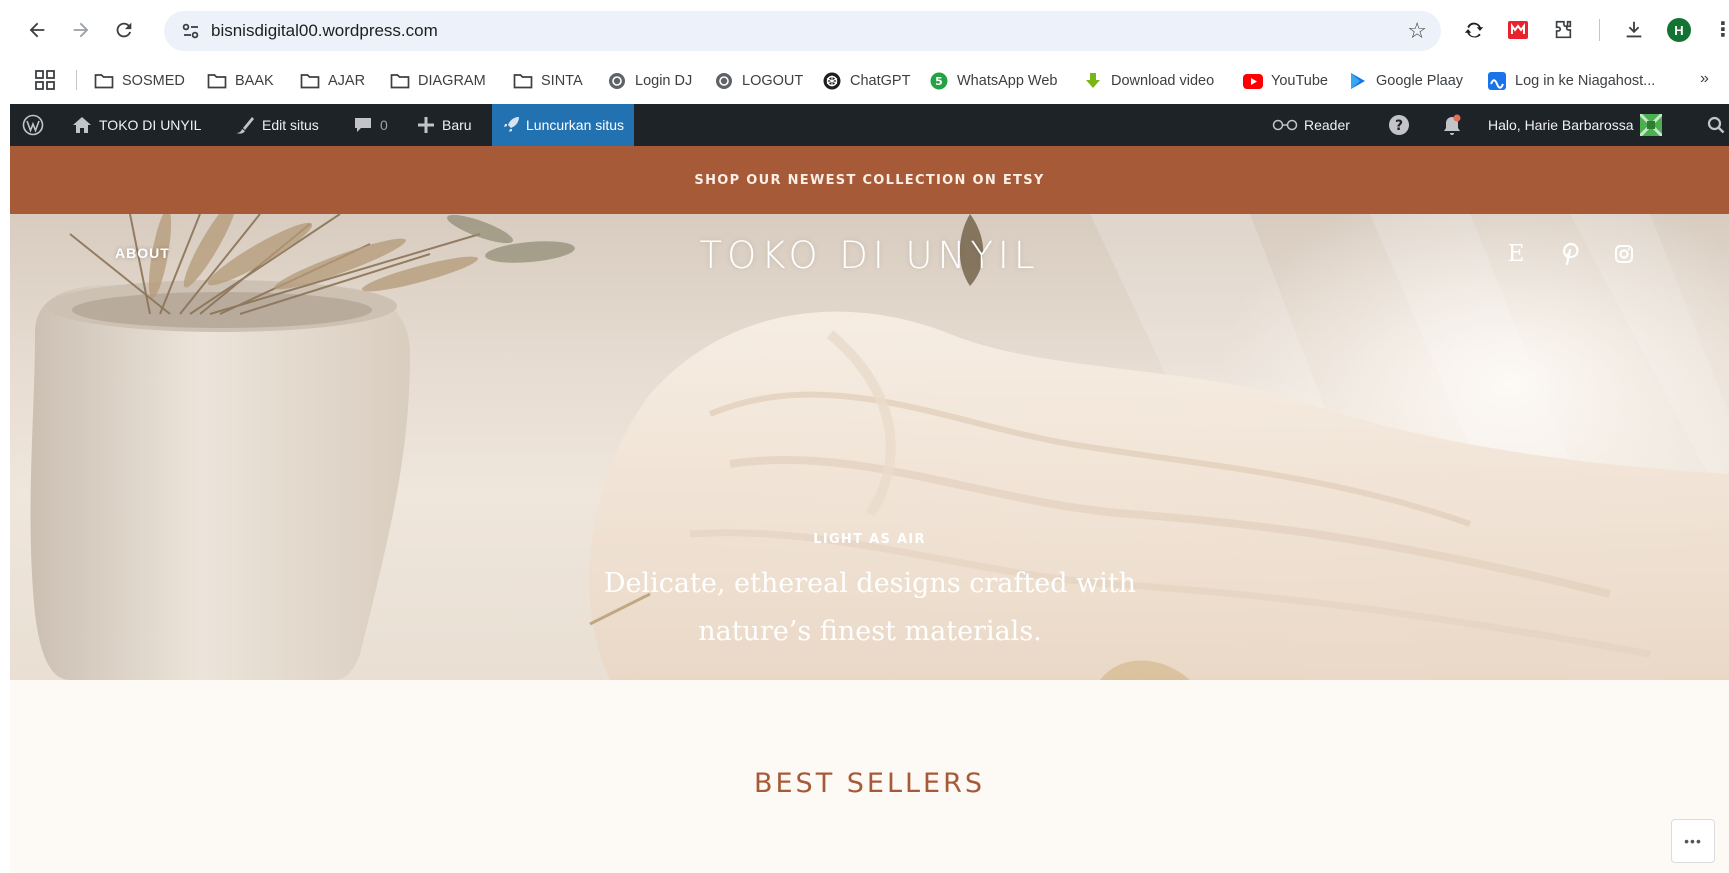 The width and height of the screenshot is (1729, 873). I want to click on wp-logo-menu, so click(33, 125).